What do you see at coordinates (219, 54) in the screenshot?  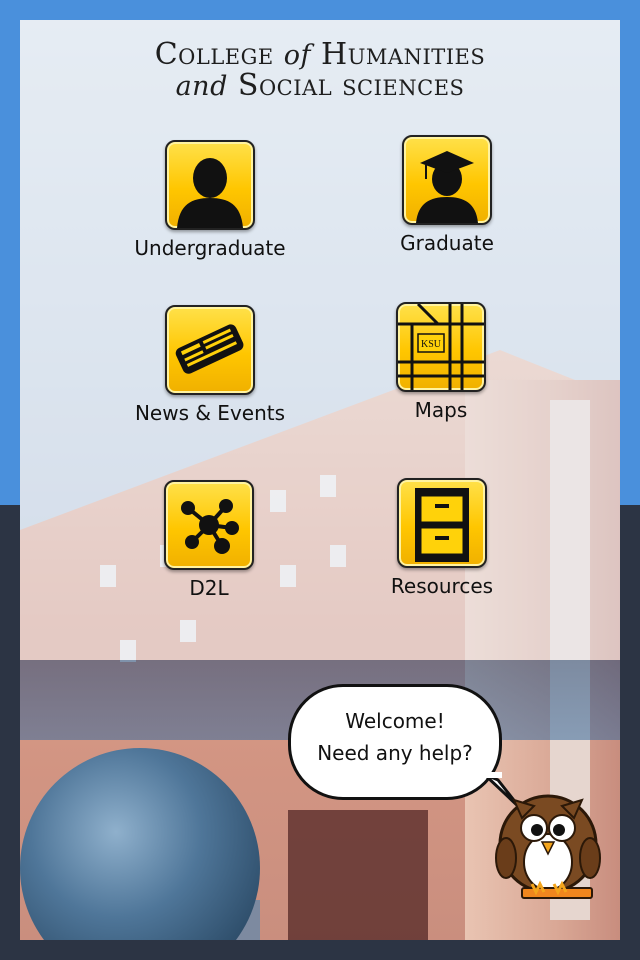 I see `logo-text: College` at bounding box center [219, 54].